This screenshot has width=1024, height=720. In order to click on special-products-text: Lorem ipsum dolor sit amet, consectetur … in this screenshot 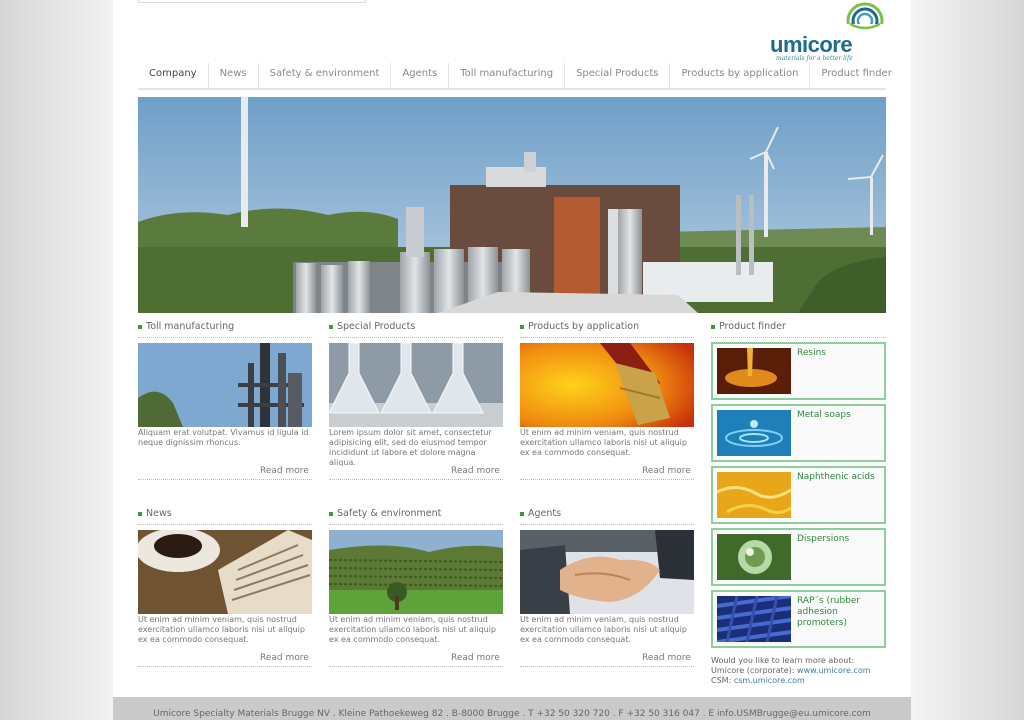, I will do `click(410, 447)`.